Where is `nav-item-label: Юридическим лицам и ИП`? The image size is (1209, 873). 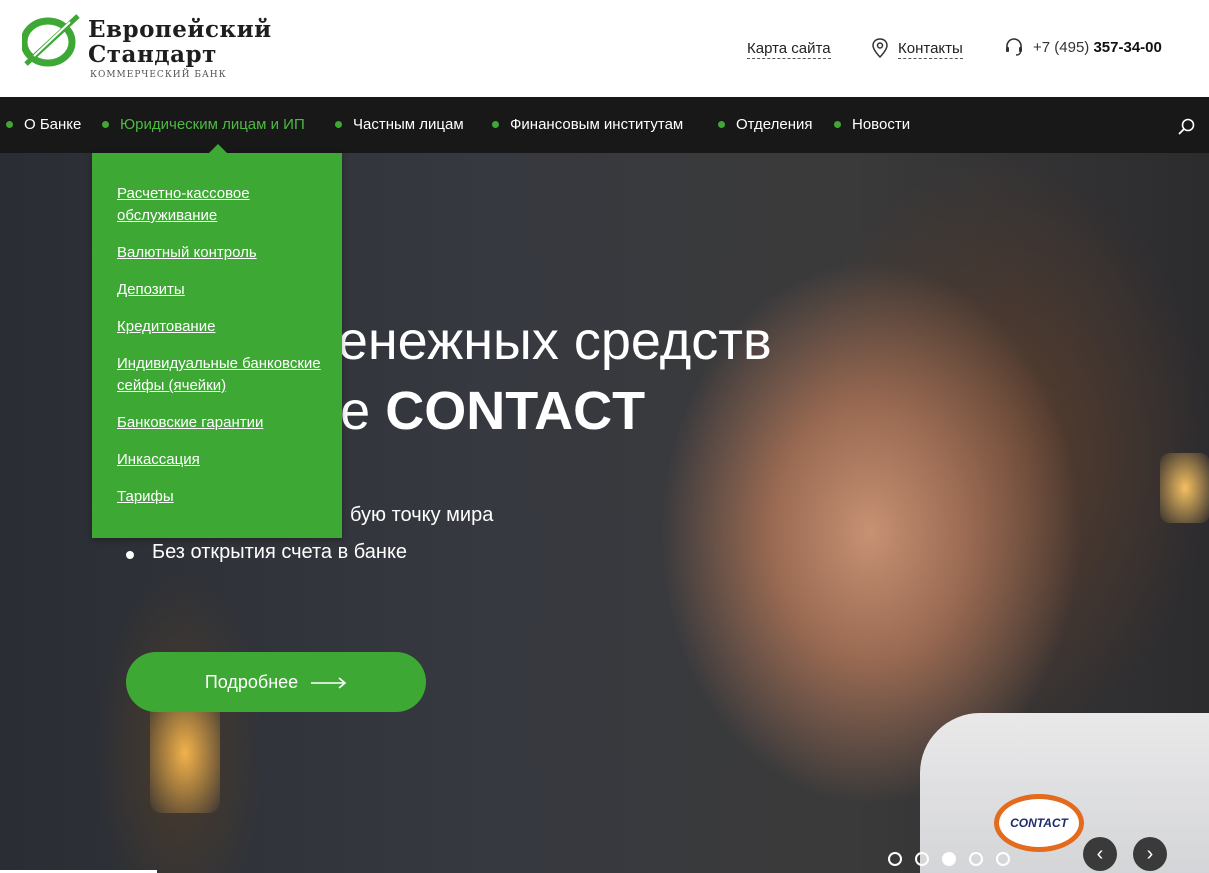
nav-item-label: Юридическим лицам и ИП is located at coordinates (212, 124).